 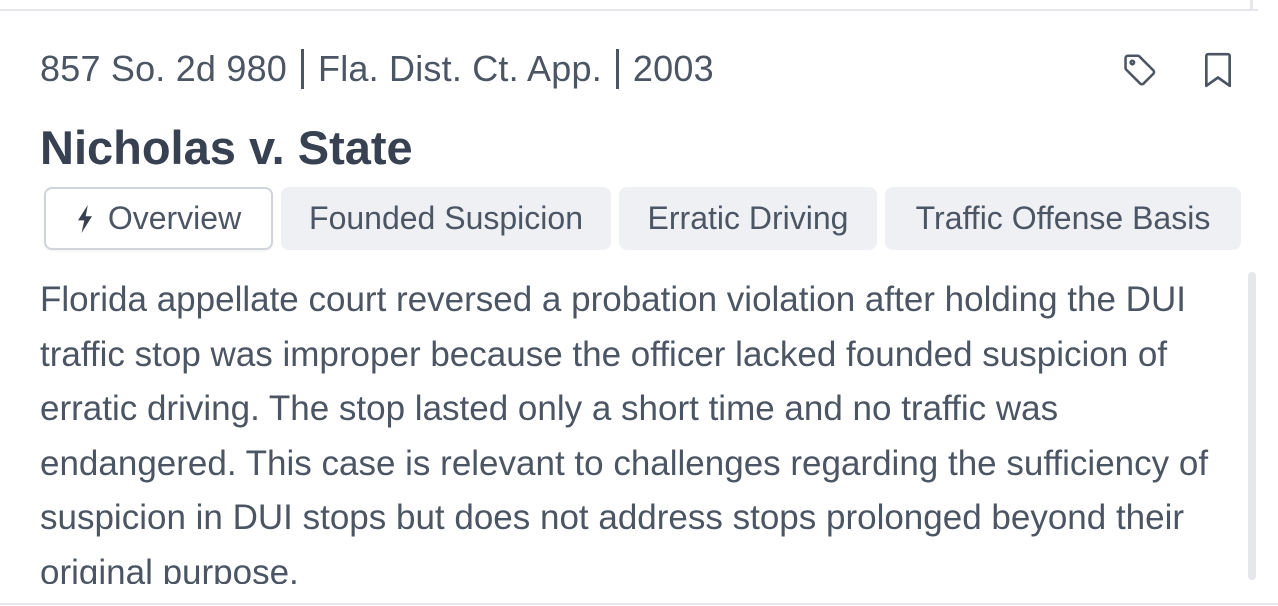 I want to click on case-title: Nicholas v. State, so click(x=226, y=147).